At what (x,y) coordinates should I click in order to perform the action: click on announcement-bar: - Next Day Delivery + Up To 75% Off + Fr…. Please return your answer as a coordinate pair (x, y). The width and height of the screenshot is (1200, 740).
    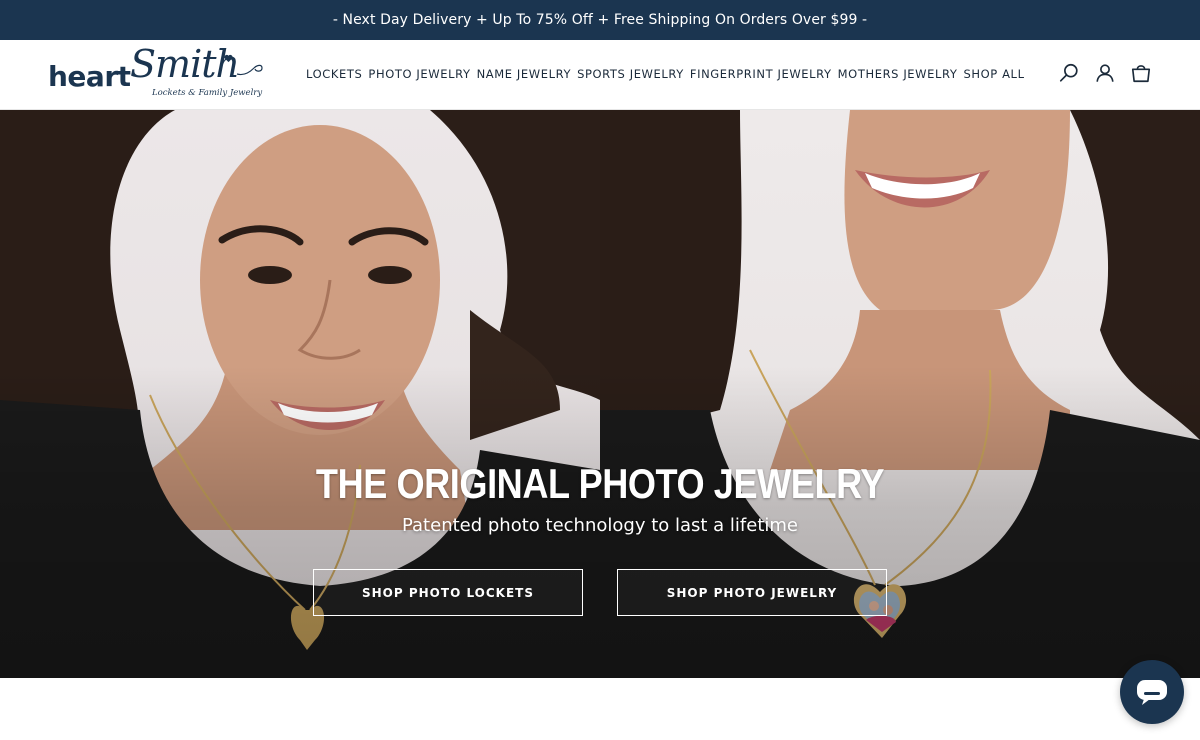
    Looking at the image, I should click on (600, 20).